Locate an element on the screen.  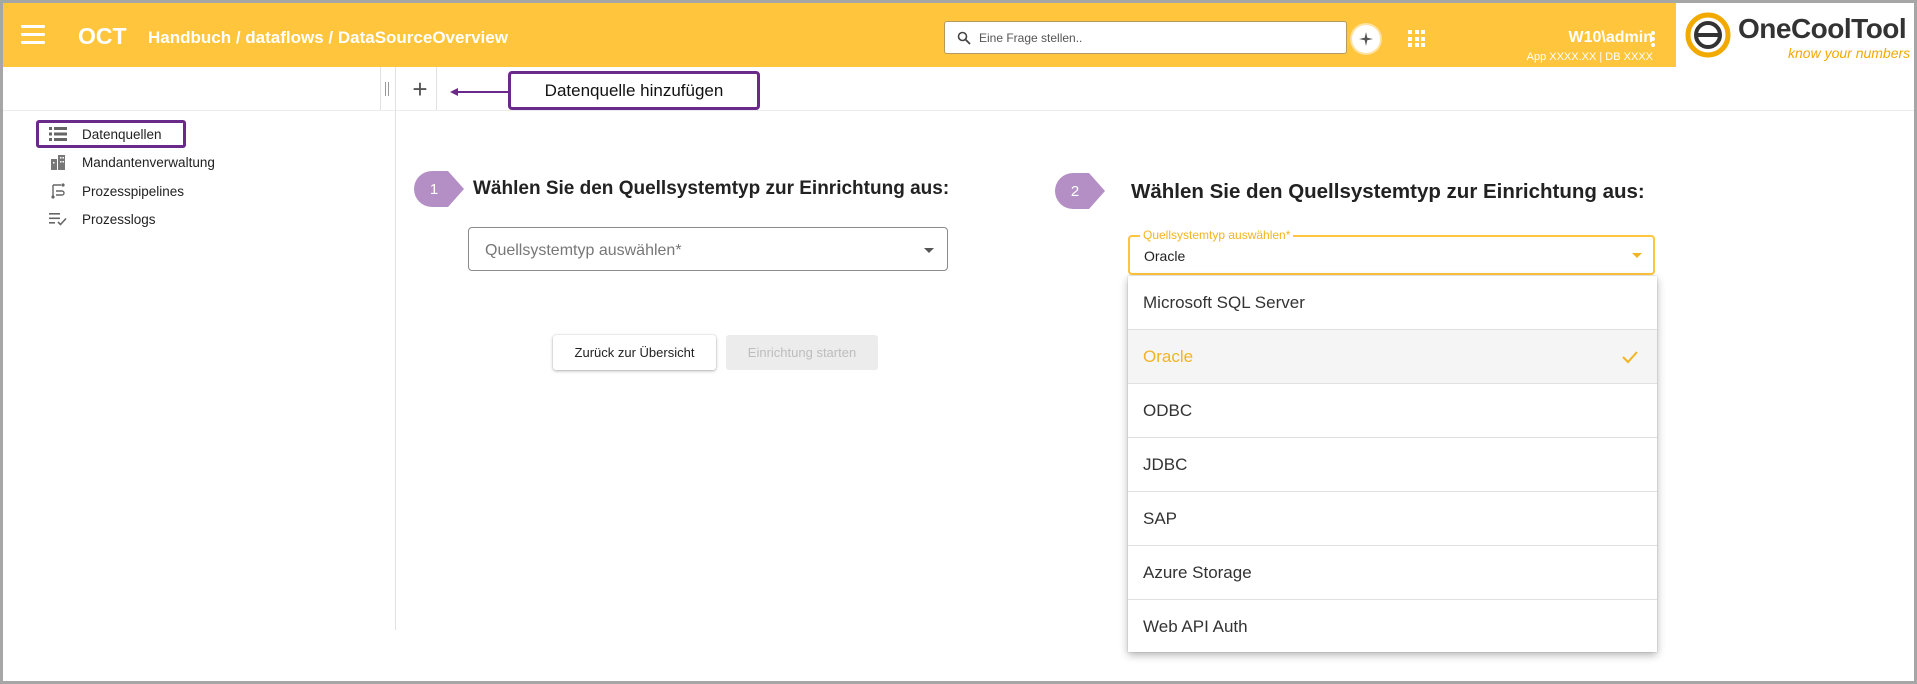
buildings-icon is located at coordinates (58, 162).